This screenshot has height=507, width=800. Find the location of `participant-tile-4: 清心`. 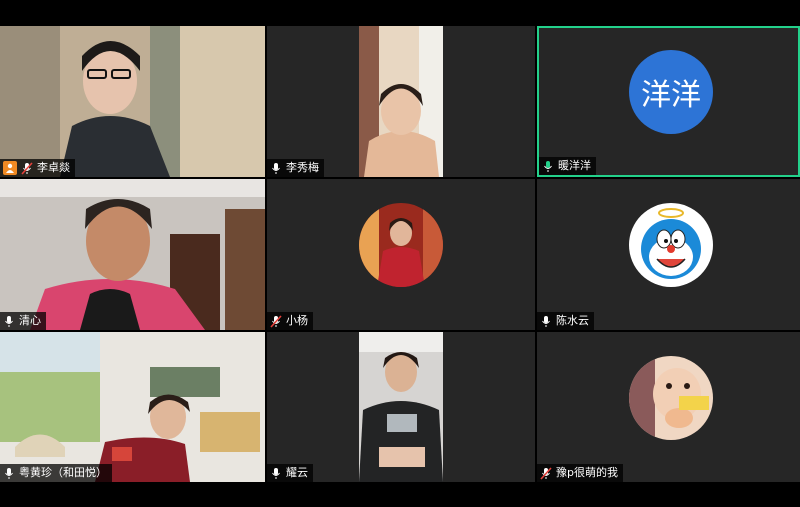

participant-tile-4: 清心 is located at coordinates (132, 254).